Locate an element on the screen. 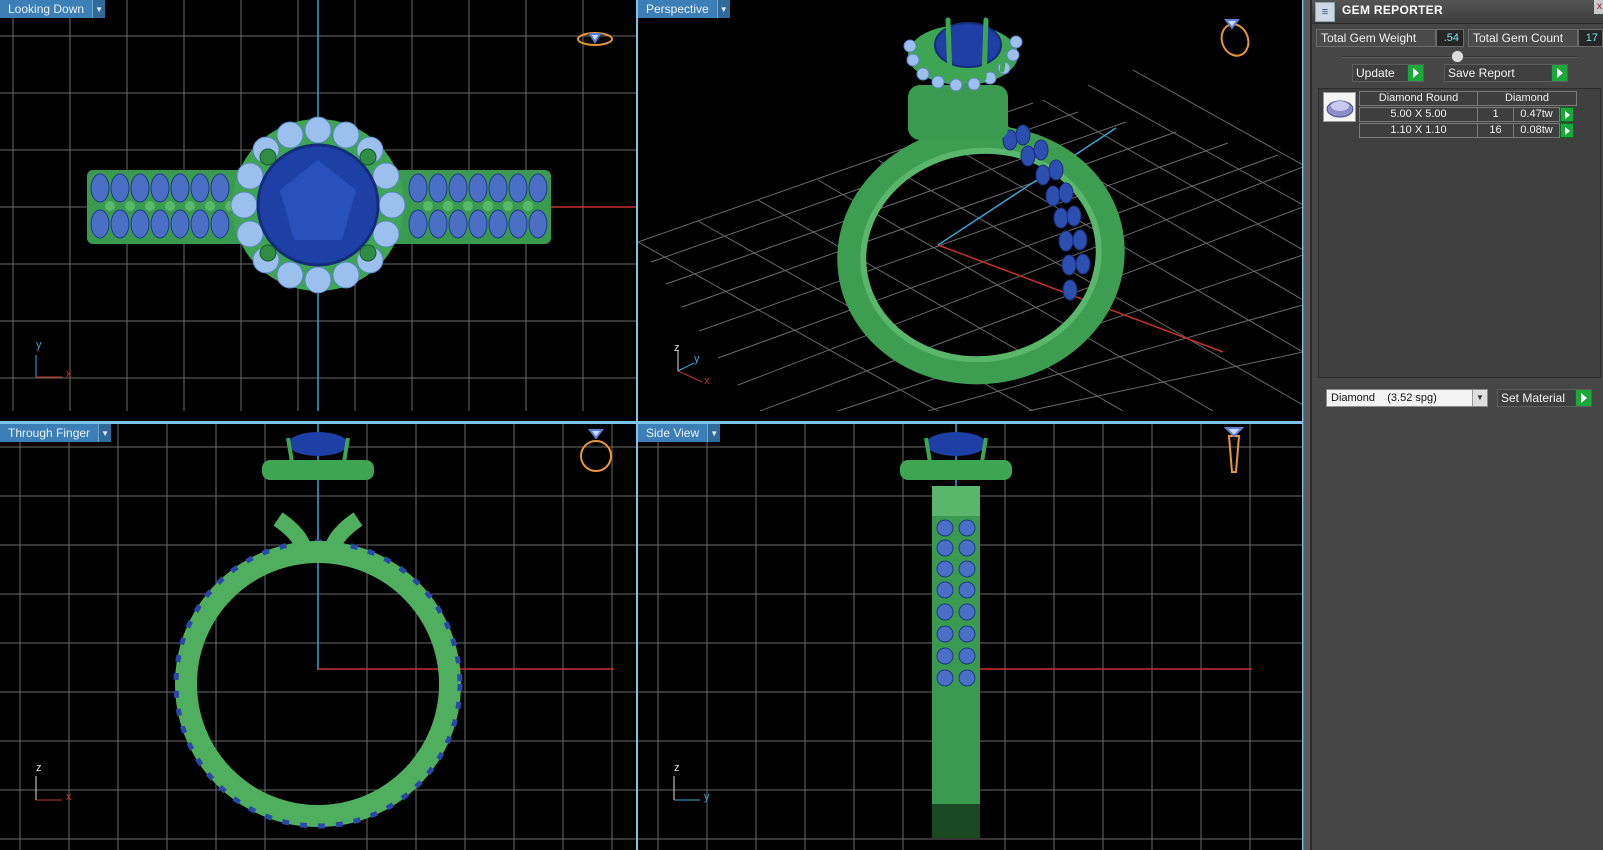 The image size is (1603, 850). table-cell-count: 16 is located at coordinates (1495, 130).